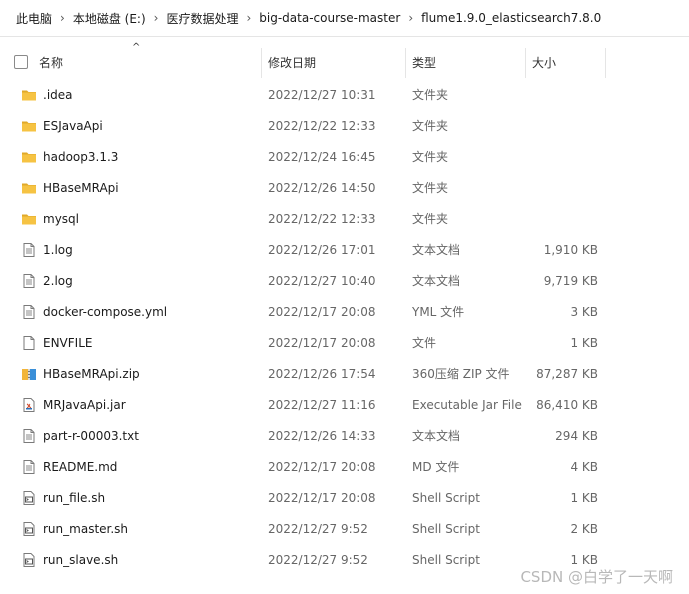 This screenshot has width=689, height=594. What do you see at coordinates (567, 374) in the screenshot?
I see `file-size: 87,287 KB` at bounding box center [567, 374].